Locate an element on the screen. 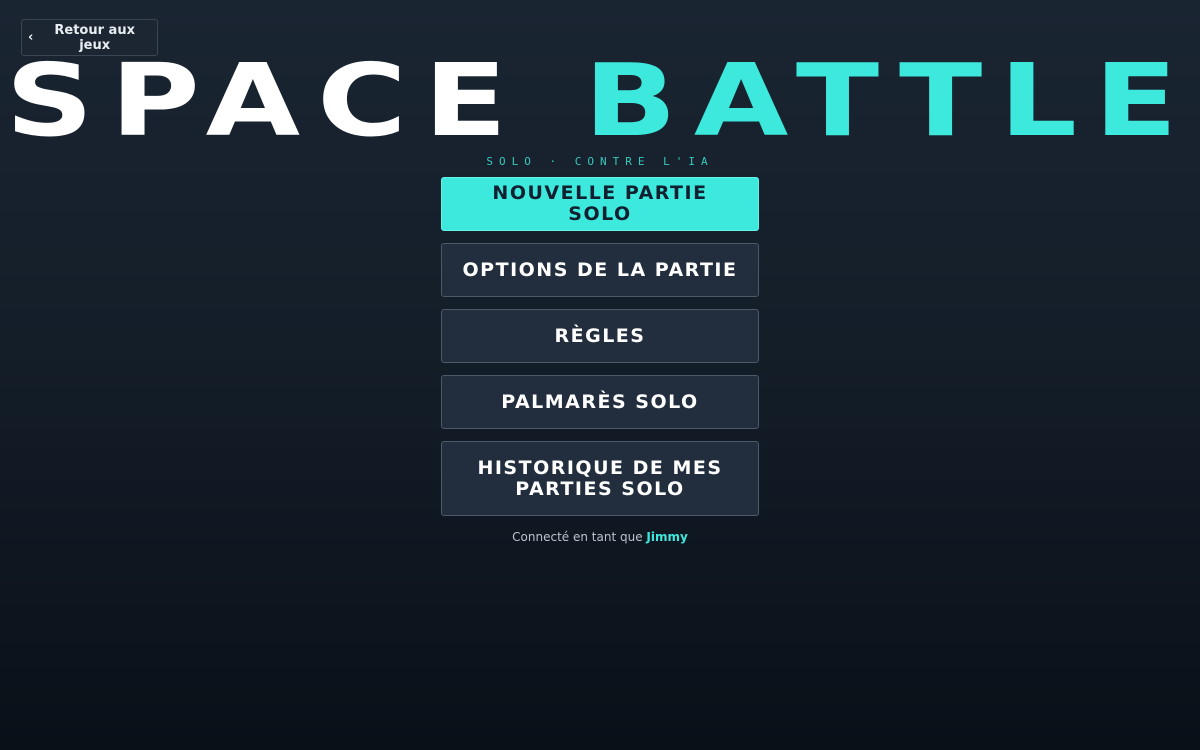 The height and width of the screenshot is (750, 1200). game-options-button: OPTIONS DE LA PARTIE is located at coordinates (600, 270).